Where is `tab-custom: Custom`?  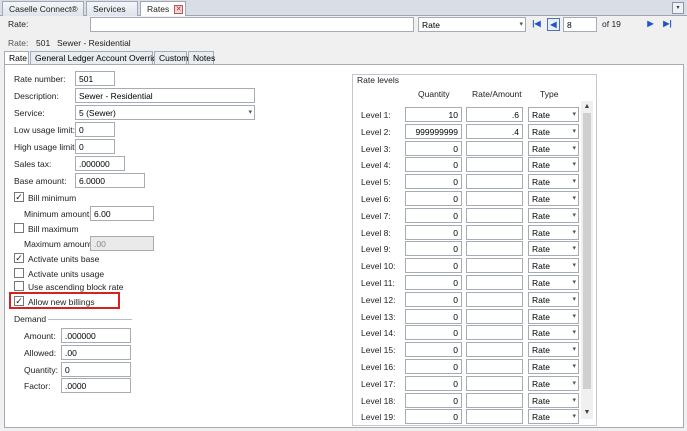
tab-custom: Custom is located at coordinates (171, 57).